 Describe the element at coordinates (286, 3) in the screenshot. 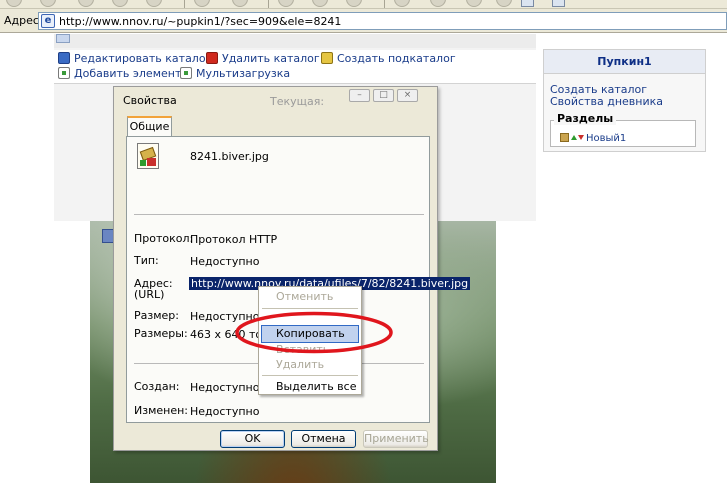

I see `history-button-icon` at that location.